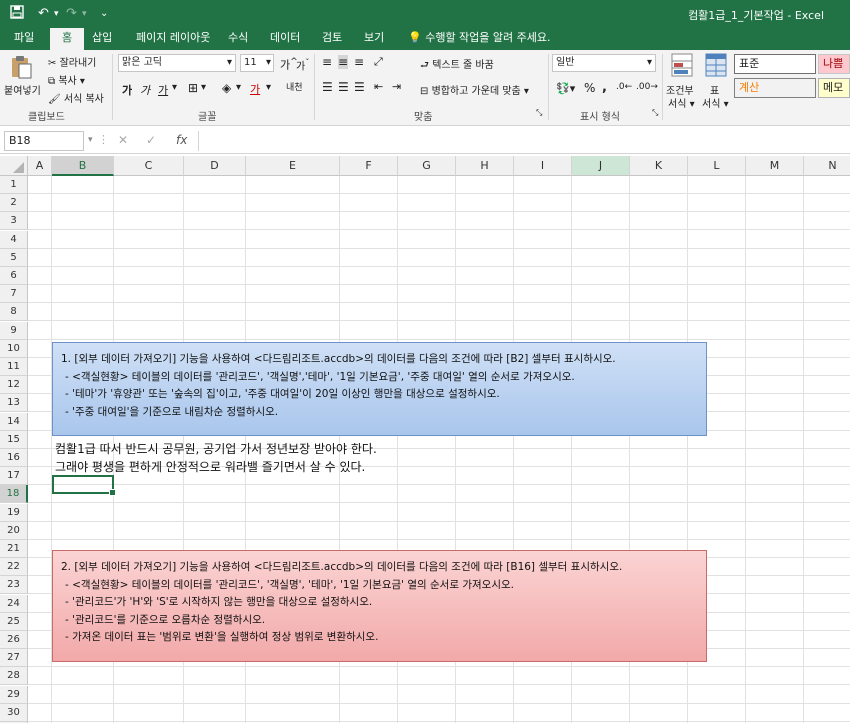 This screenshot has height=723, width=850. I want to click on tab-insert: 삽입, so click(102, 39).